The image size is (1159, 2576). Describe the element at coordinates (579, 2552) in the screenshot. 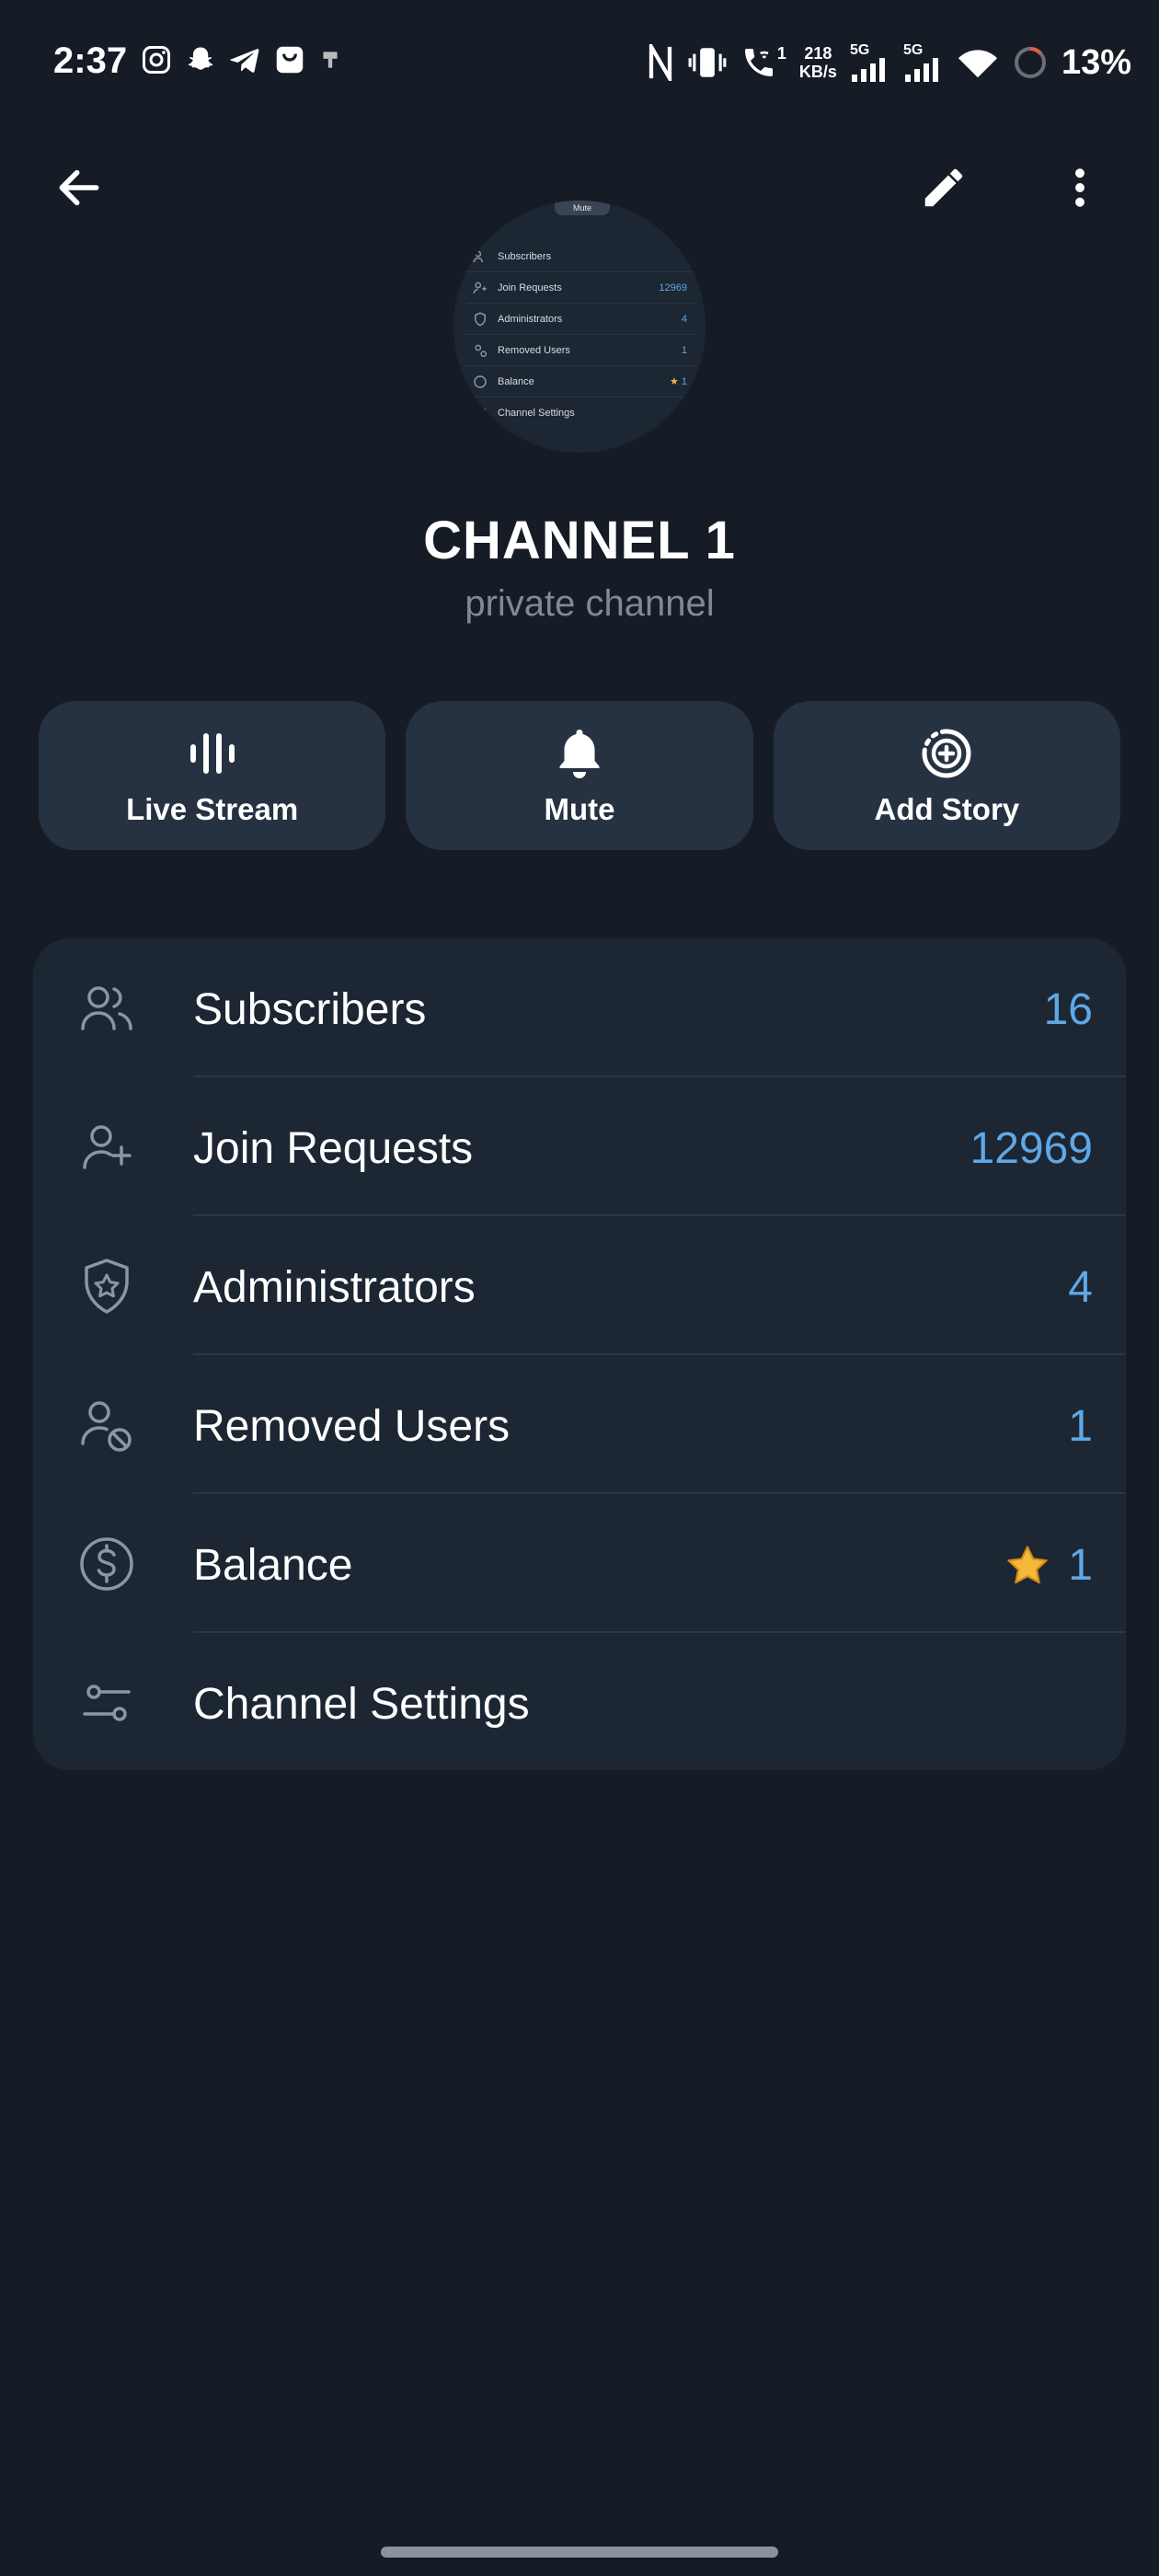

I see `home-indicator` at that location.